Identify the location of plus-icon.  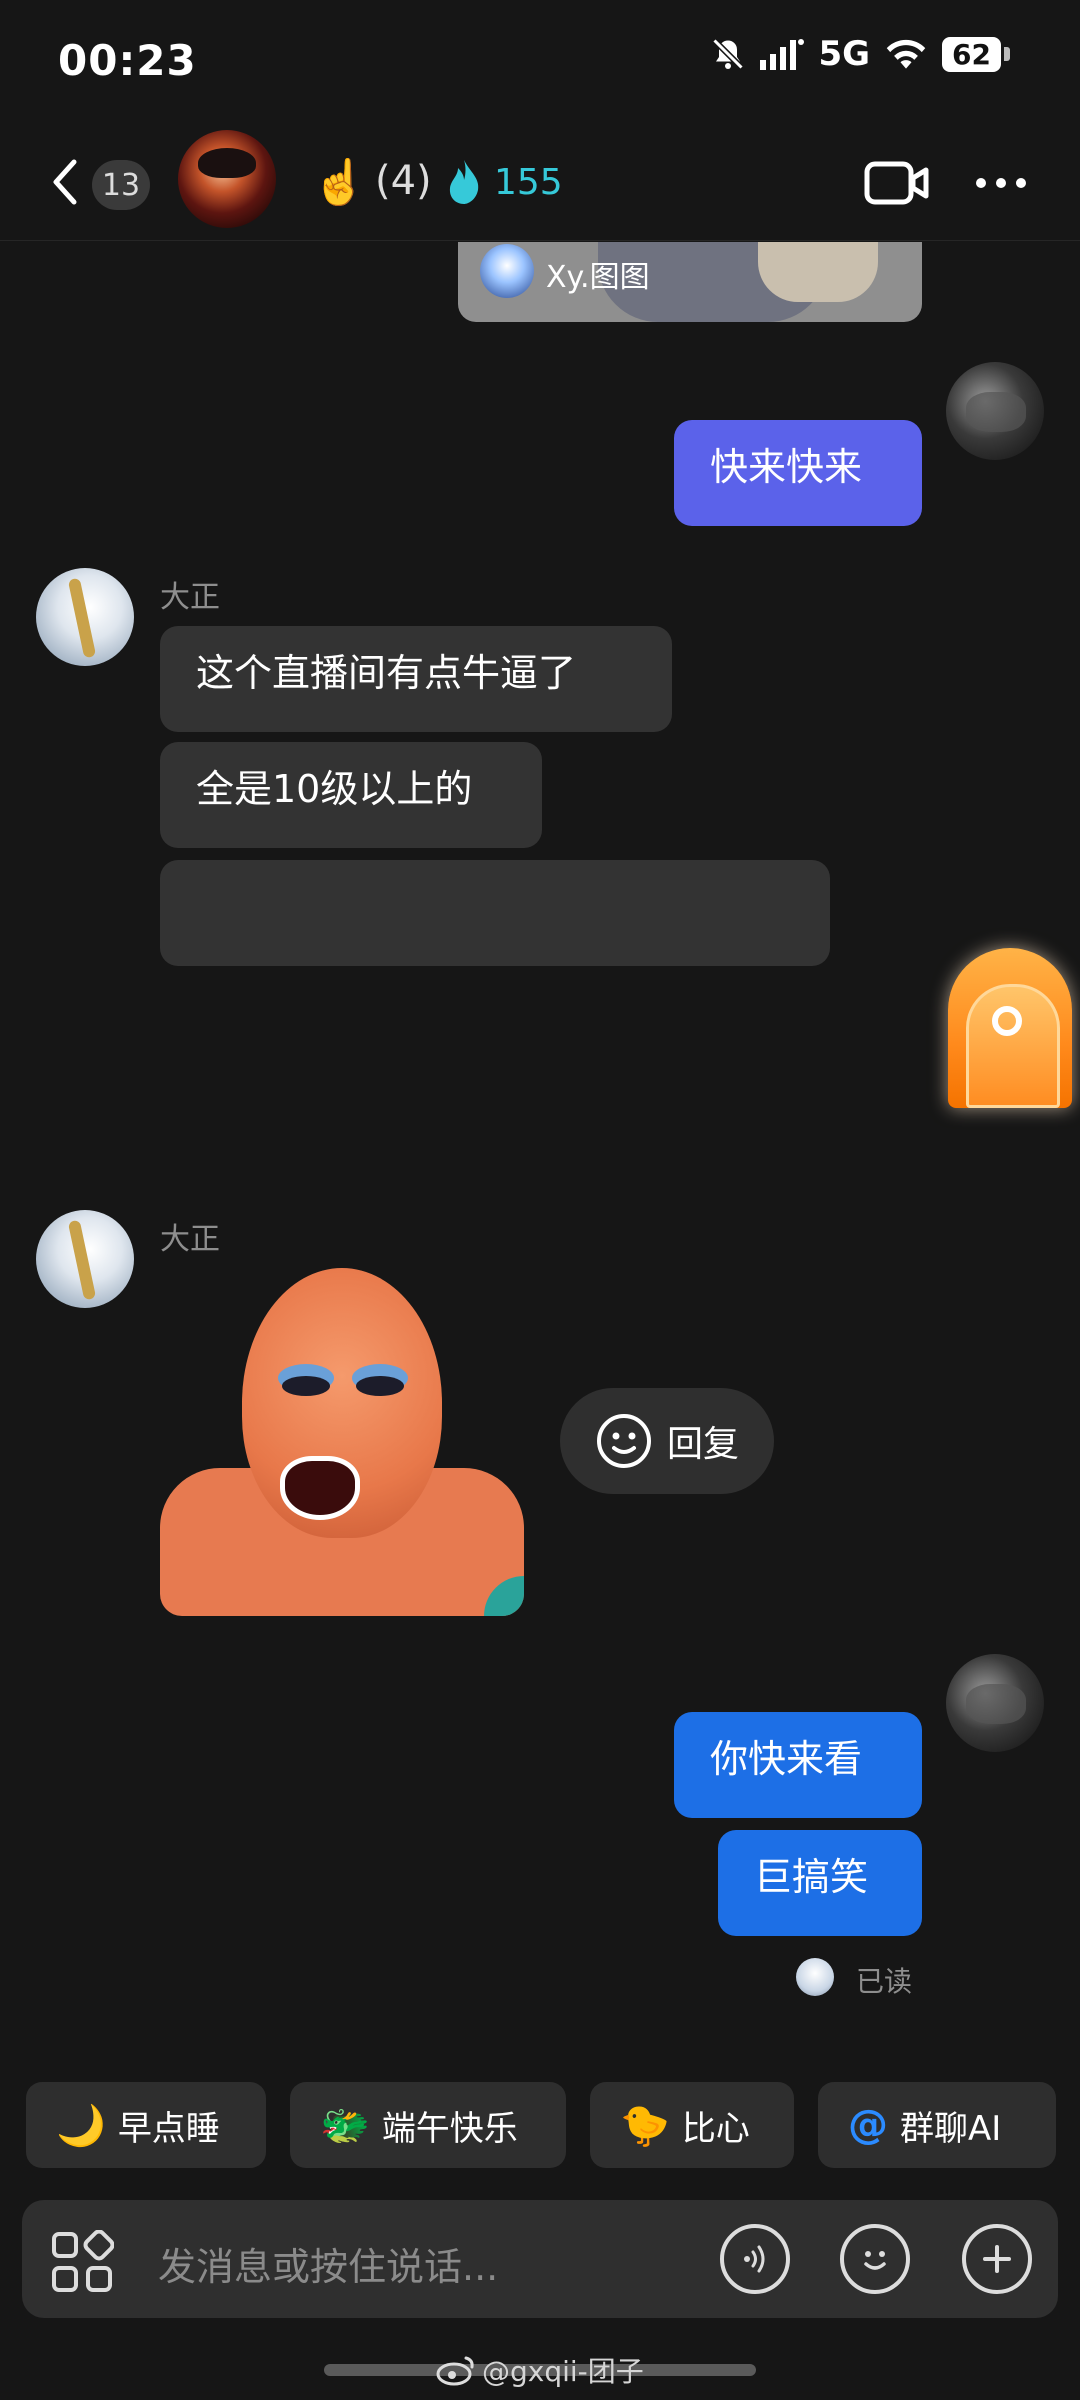
(997, 2259).